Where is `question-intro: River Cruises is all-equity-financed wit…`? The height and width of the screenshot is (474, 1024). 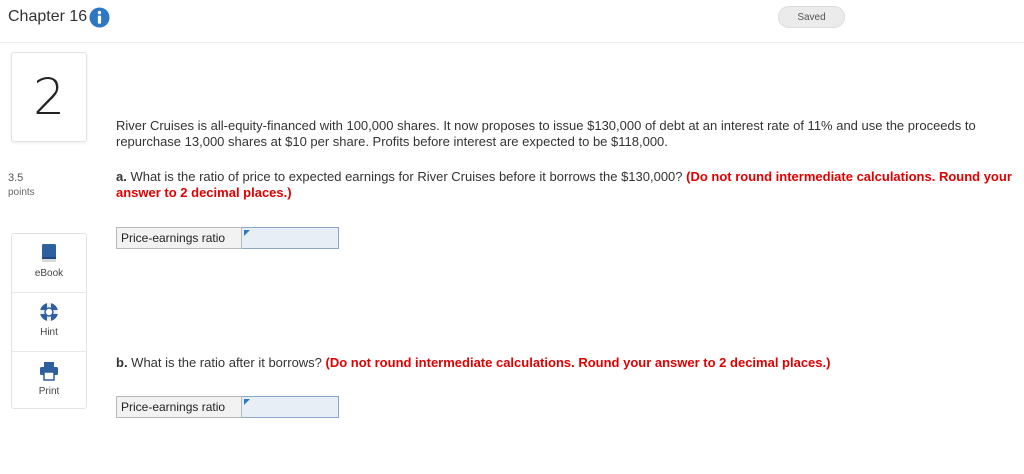
question-intro: River Cruises is all-equity-financed wit… is located at coordinates (546, 133).